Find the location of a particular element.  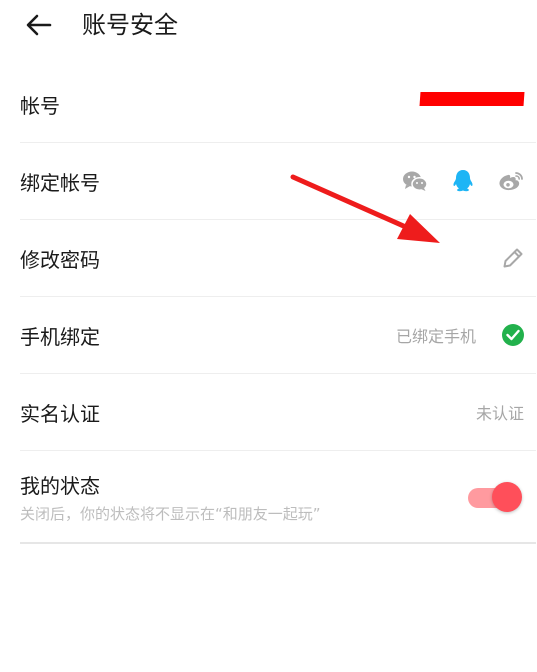

change-password-row: 修改密码 is located at coordinates (278, 258).